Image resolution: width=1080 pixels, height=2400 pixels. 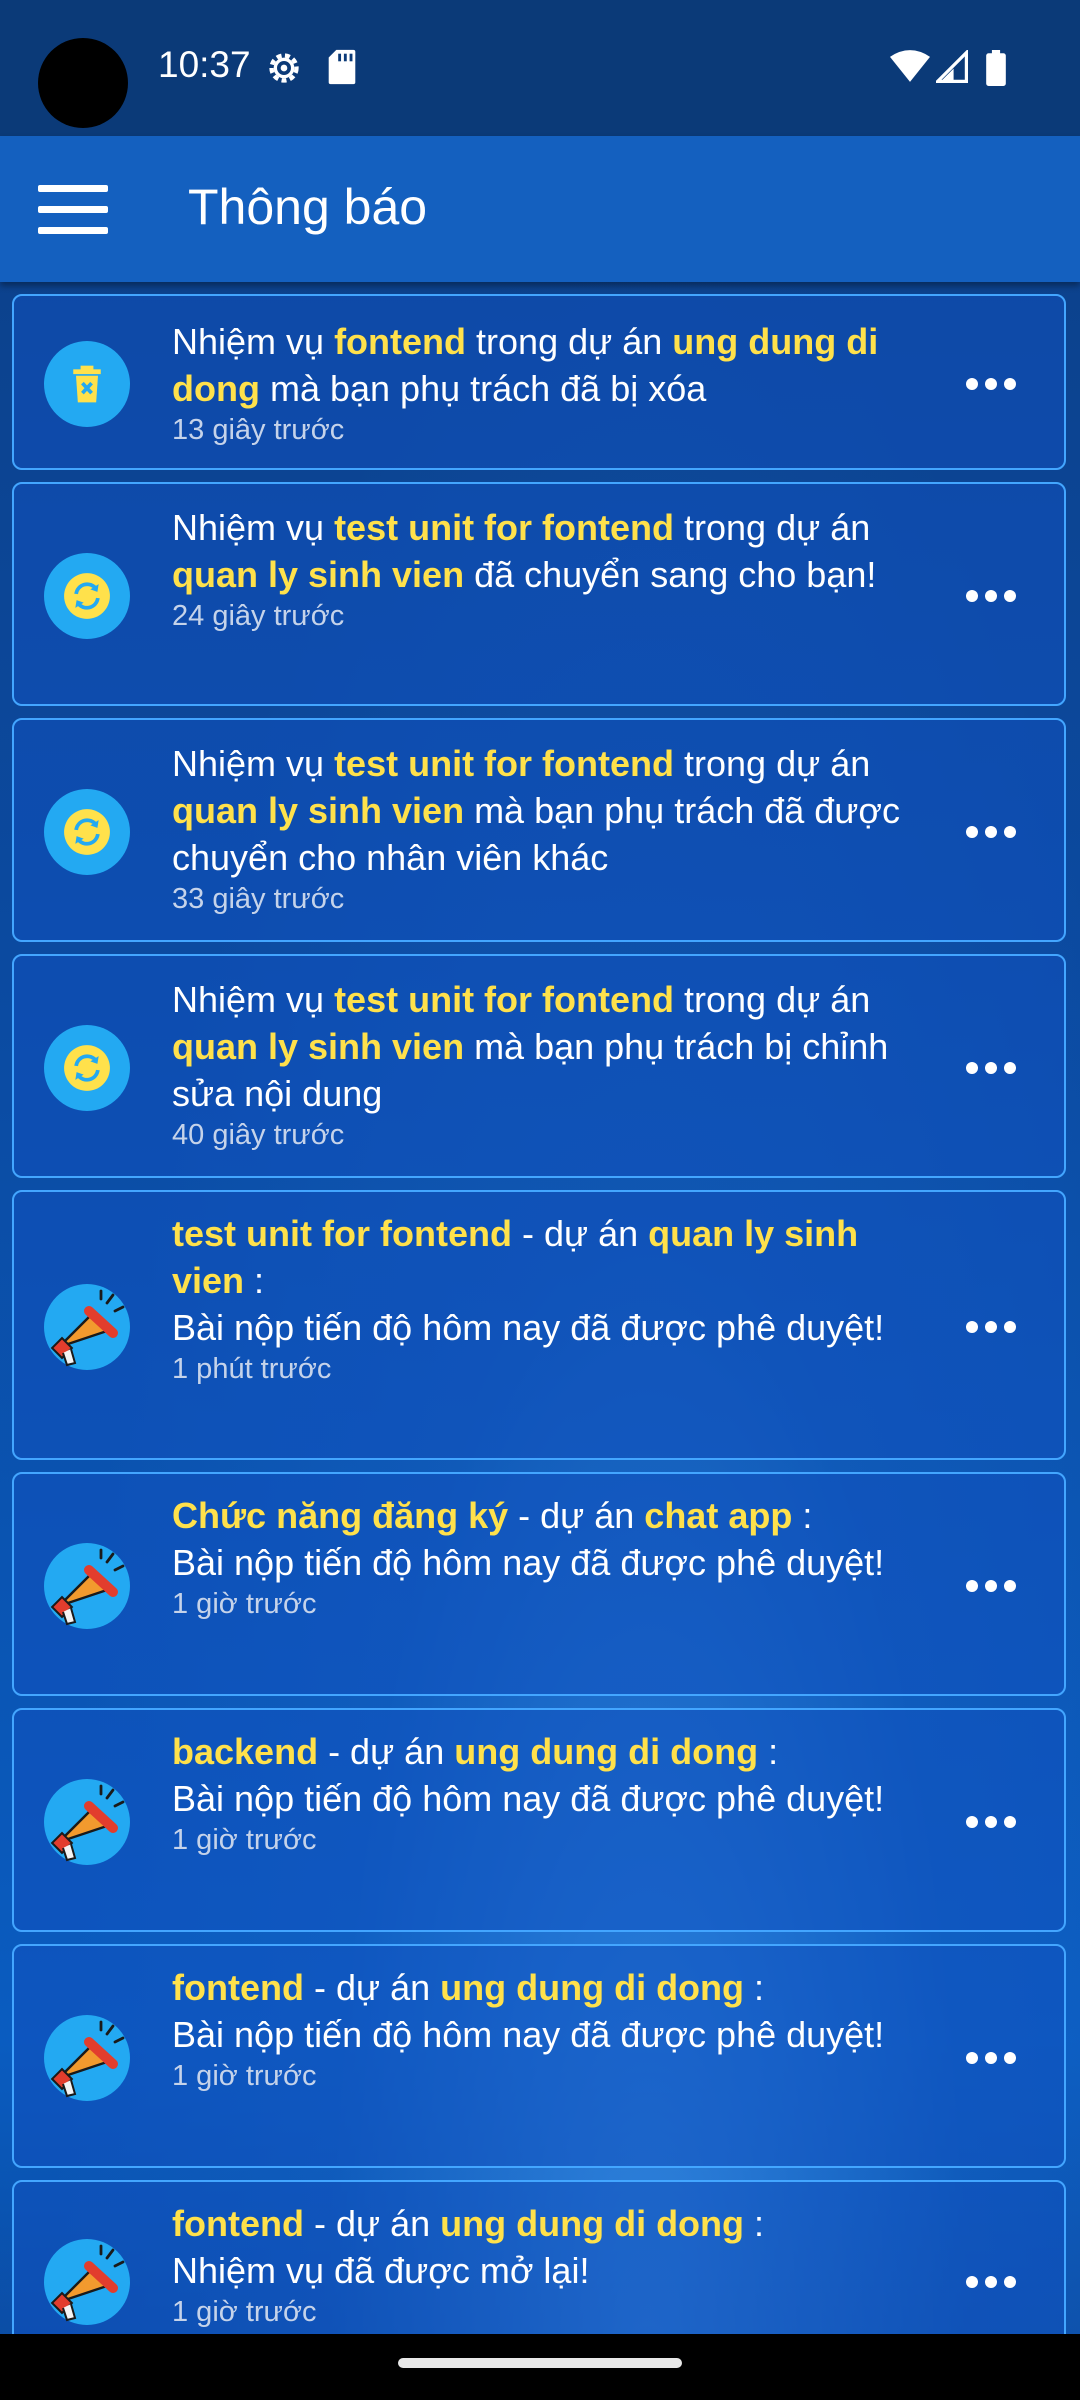 What do you see at coordinates (540, 68) in the screenshot?
I see `status-bar: 10:37` at bounding box center [540, 68].